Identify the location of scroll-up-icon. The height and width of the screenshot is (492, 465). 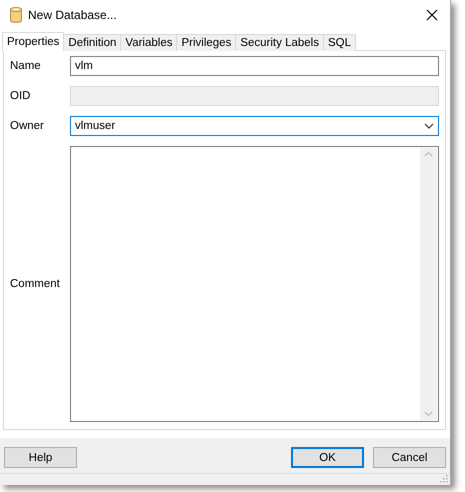
(428, 154).